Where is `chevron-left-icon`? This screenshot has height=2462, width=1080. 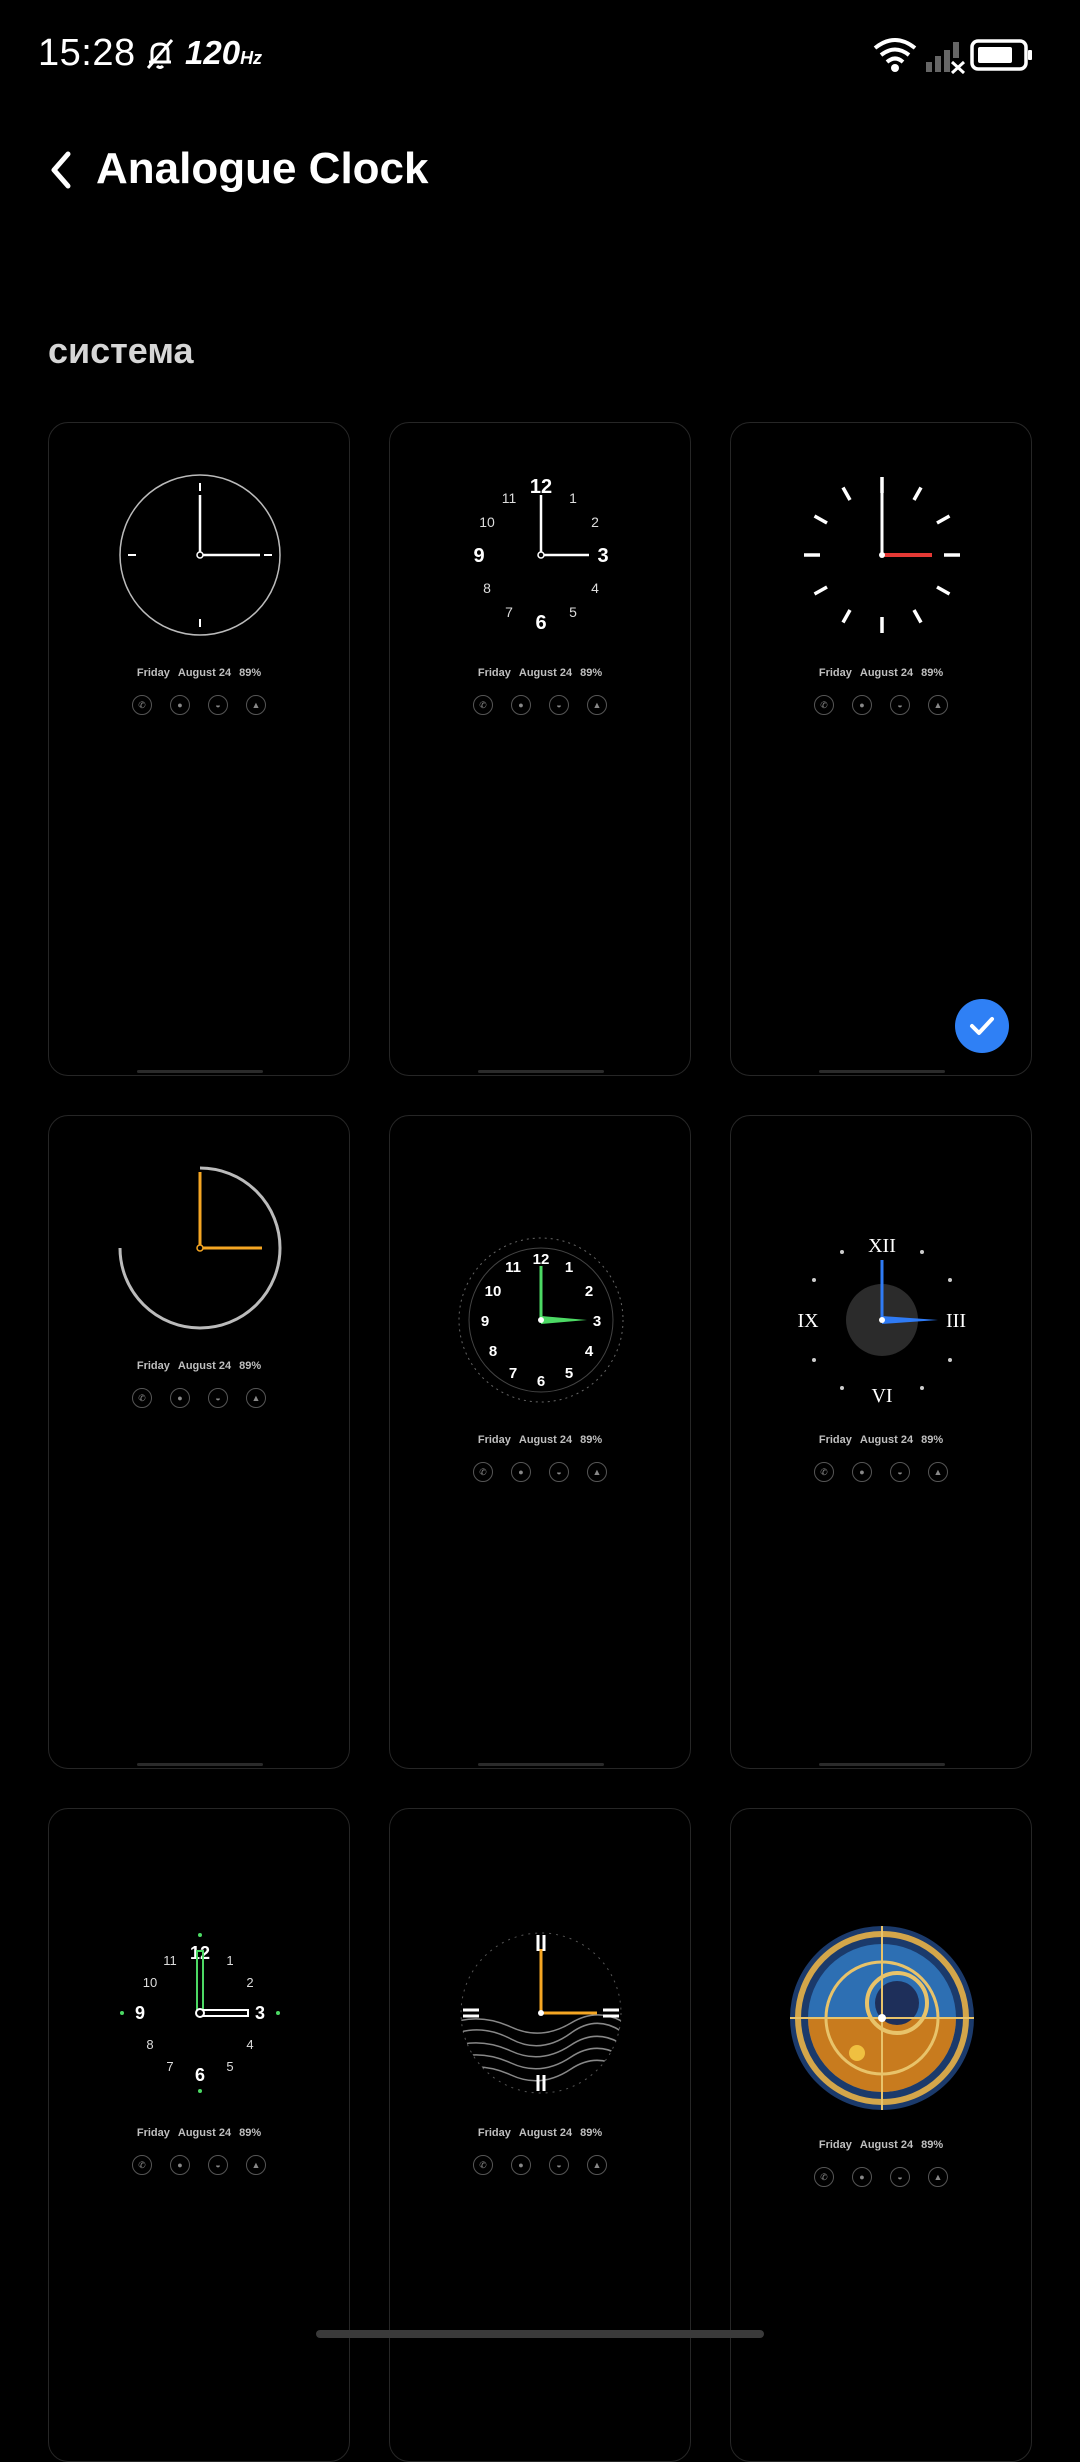
chevron-left-icon is located at coordinates (62, 170).